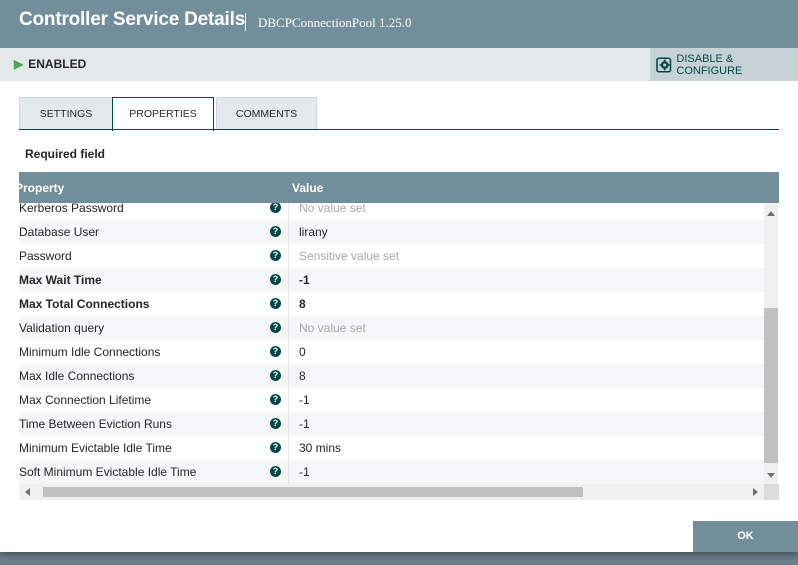  What do you see at coordinates (349, 256) in the screenshot?
I see `property-value: Sensitive value set` at bounding box center [349, 256].